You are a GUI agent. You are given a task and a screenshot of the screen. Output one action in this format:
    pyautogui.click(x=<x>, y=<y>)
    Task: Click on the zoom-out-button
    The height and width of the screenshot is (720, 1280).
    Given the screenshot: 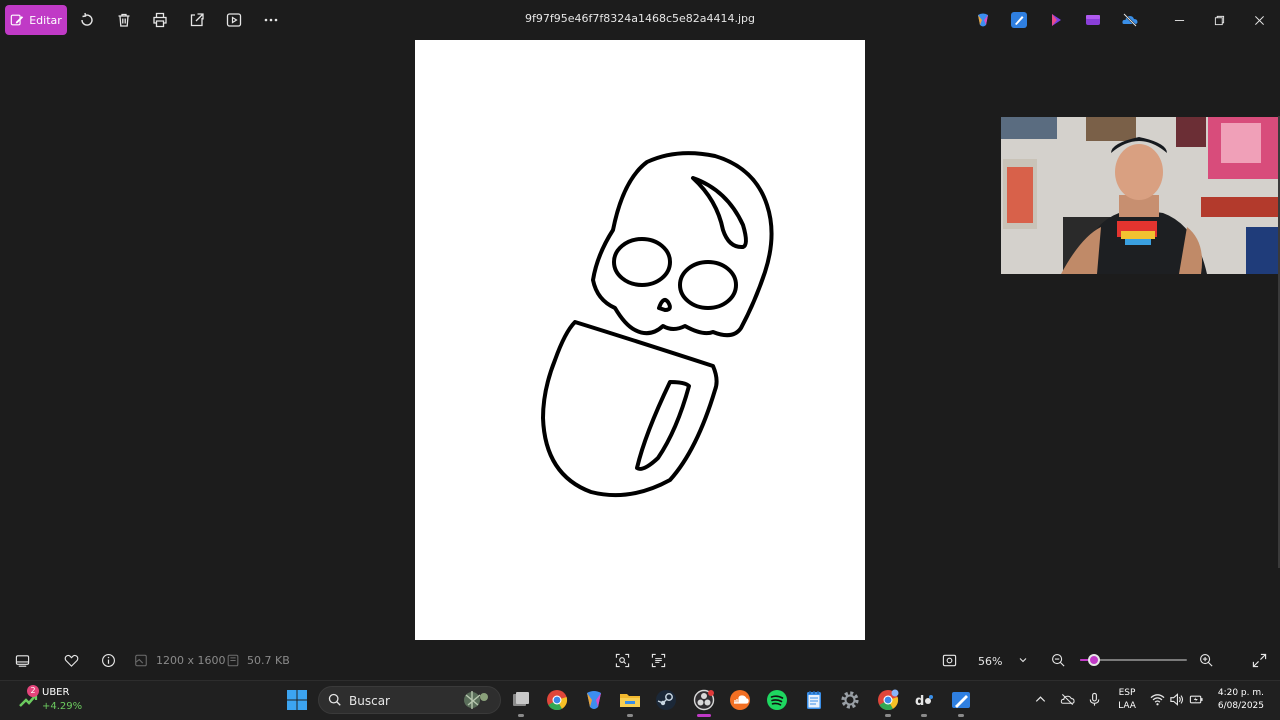 What is the action you would take?
    pyautogui.click(x=1058, y=660)
    